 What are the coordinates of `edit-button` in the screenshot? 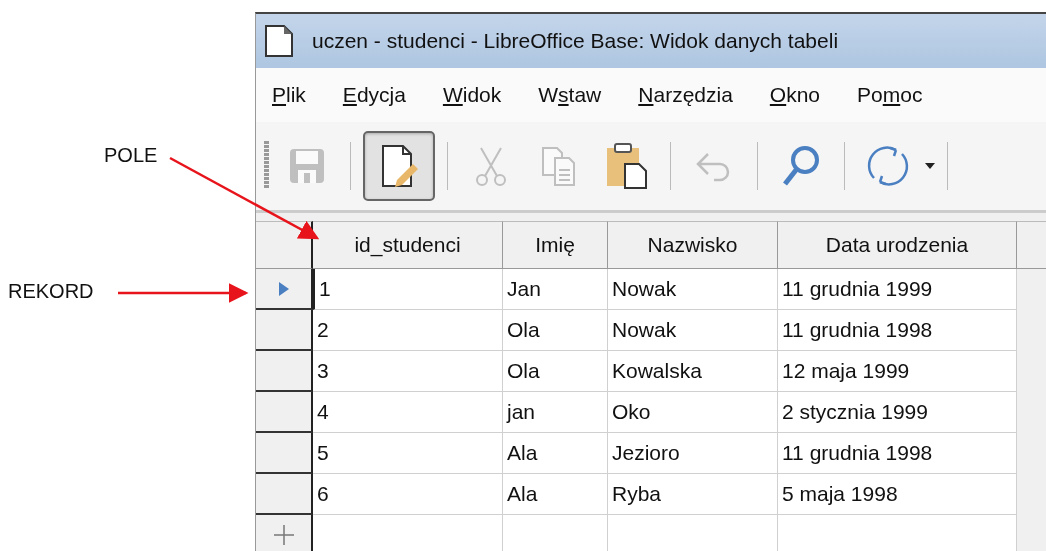 It's located at (399, 166).